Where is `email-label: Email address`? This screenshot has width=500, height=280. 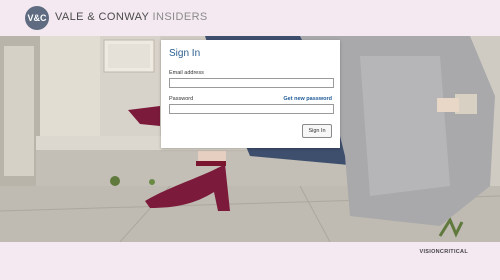 email-label: Email address is located at coordinates (186, 73).